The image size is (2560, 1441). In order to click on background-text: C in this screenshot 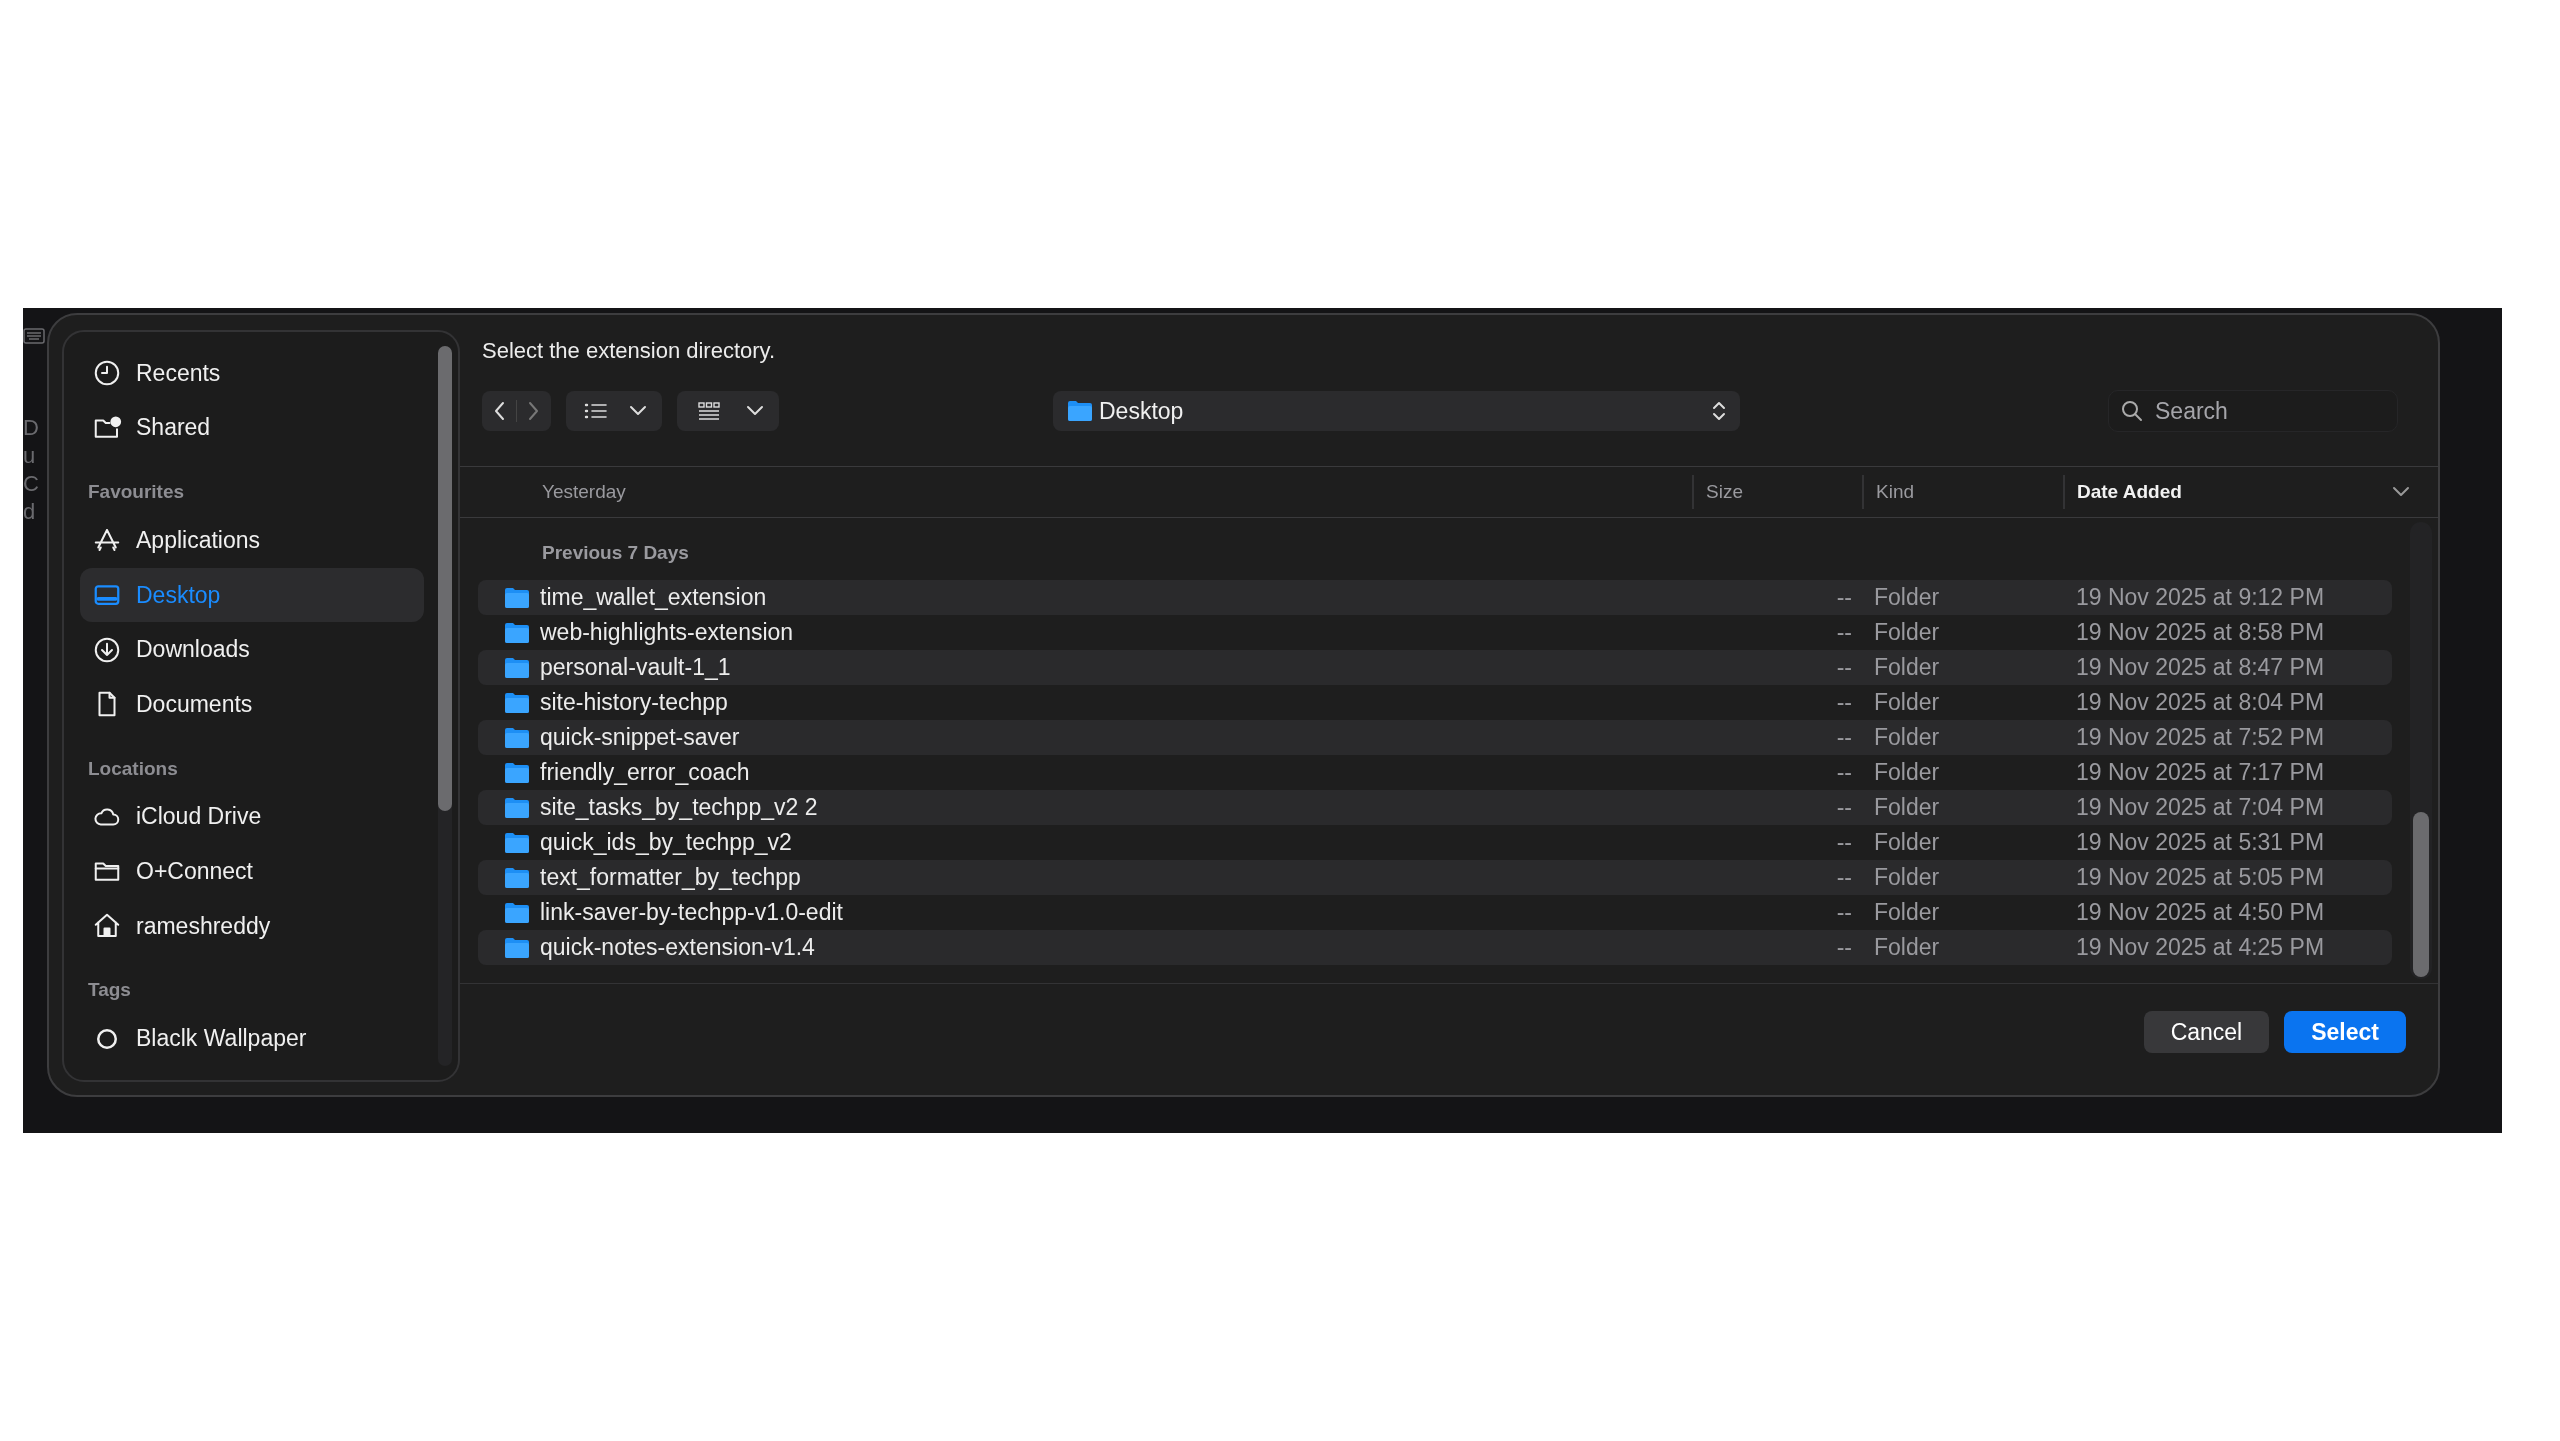, I will do `click(31, 484)`.